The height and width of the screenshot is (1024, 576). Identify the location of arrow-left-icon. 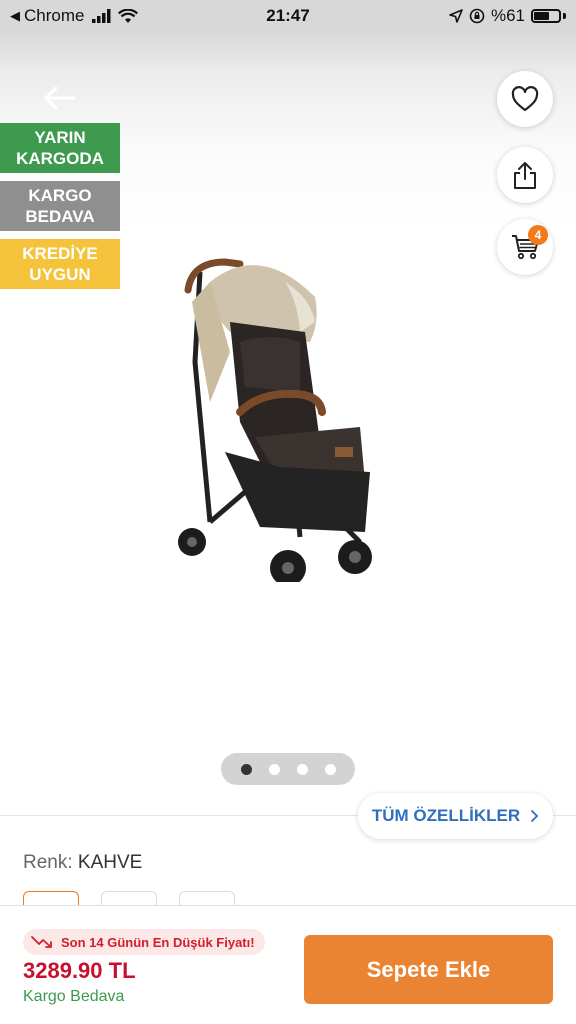
(60, 98).